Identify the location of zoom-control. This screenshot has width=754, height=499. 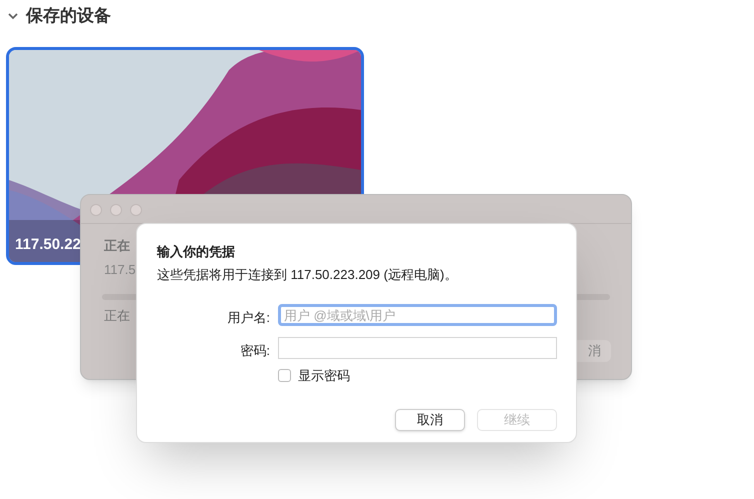
(136, 210).